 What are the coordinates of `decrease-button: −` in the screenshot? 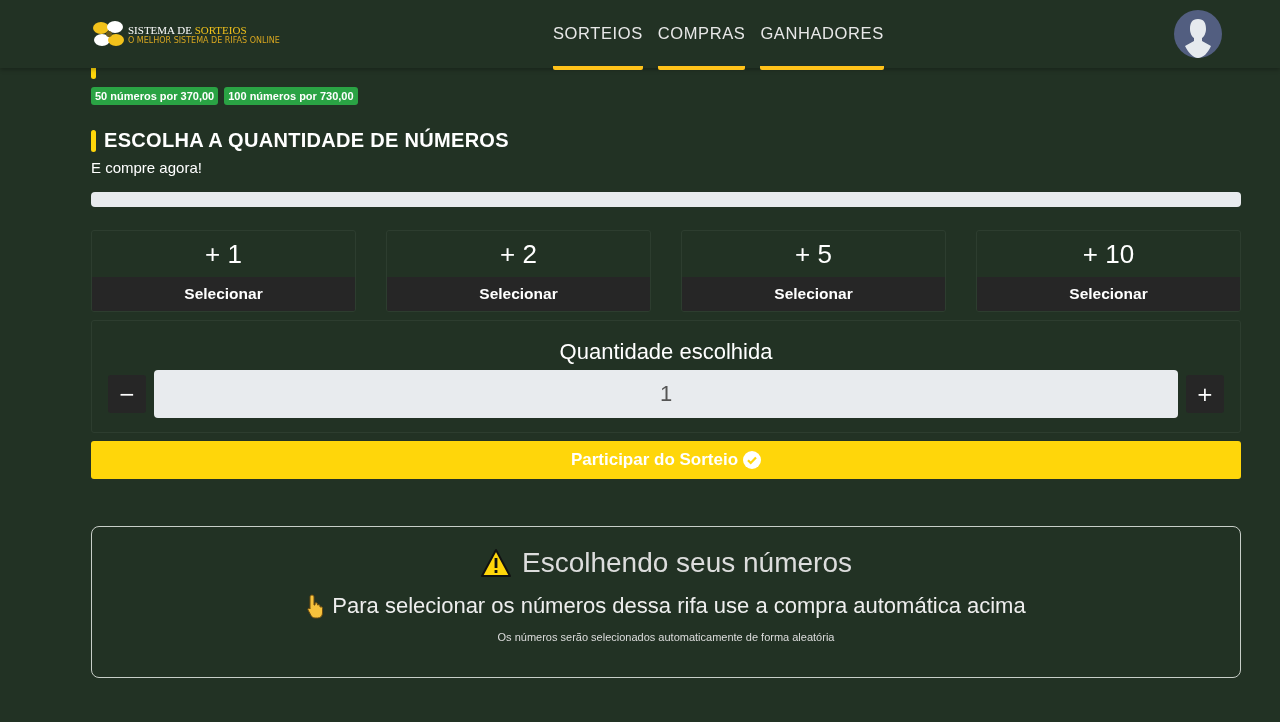 It's located at (127, 394).